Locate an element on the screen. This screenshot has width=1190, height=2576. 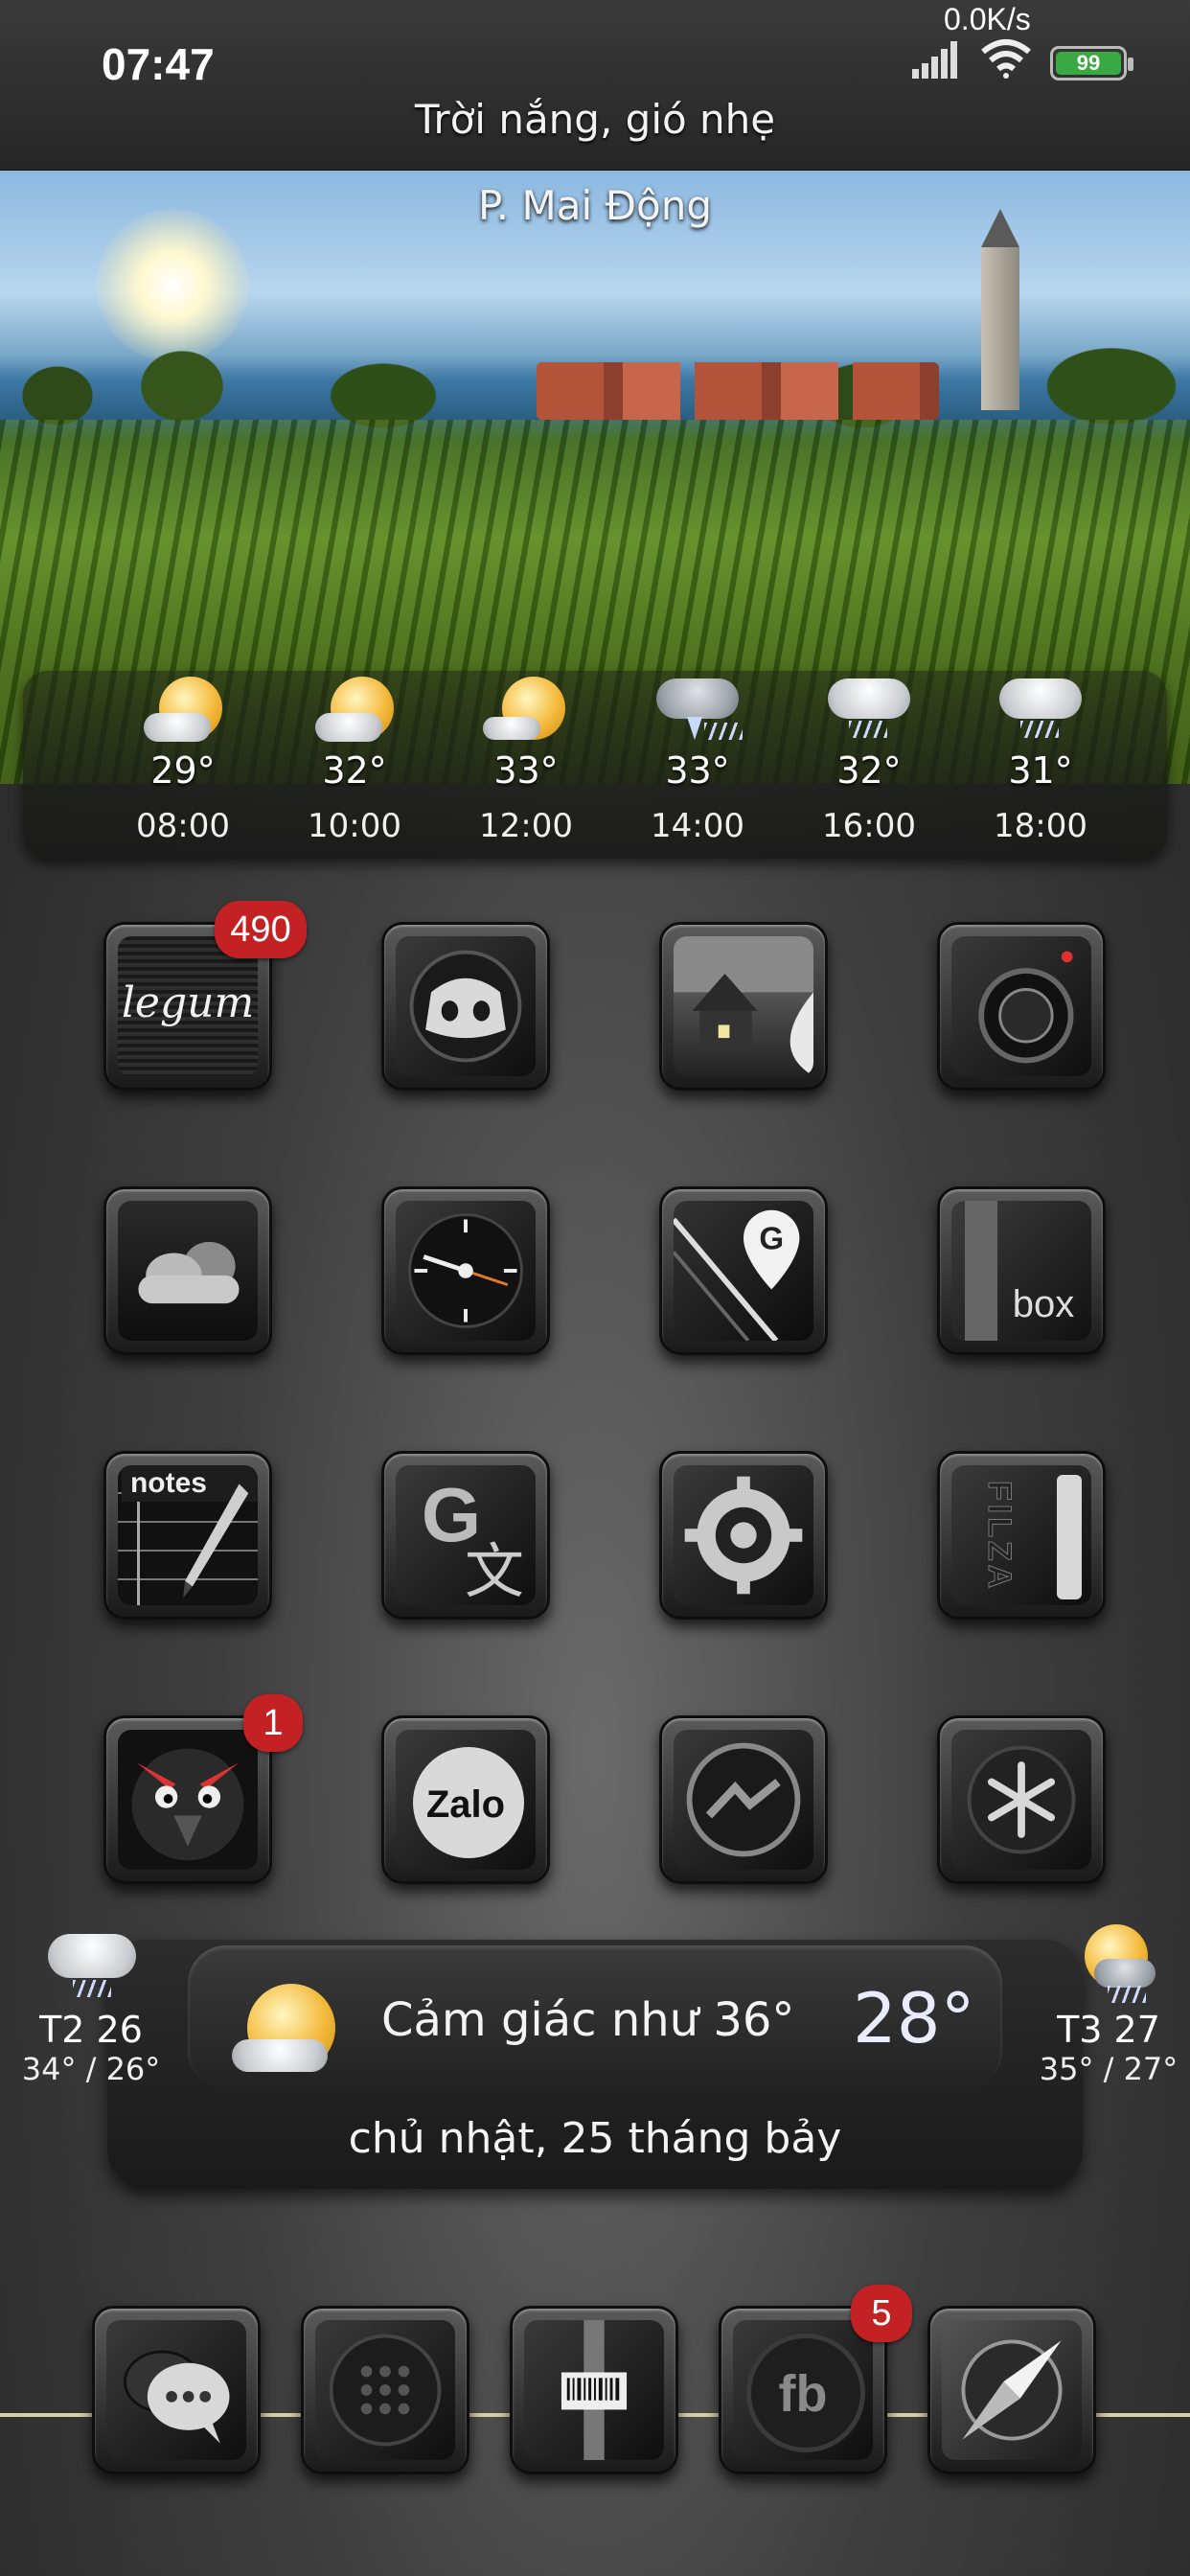
pen-icon is located at coordinates (216, 1541).